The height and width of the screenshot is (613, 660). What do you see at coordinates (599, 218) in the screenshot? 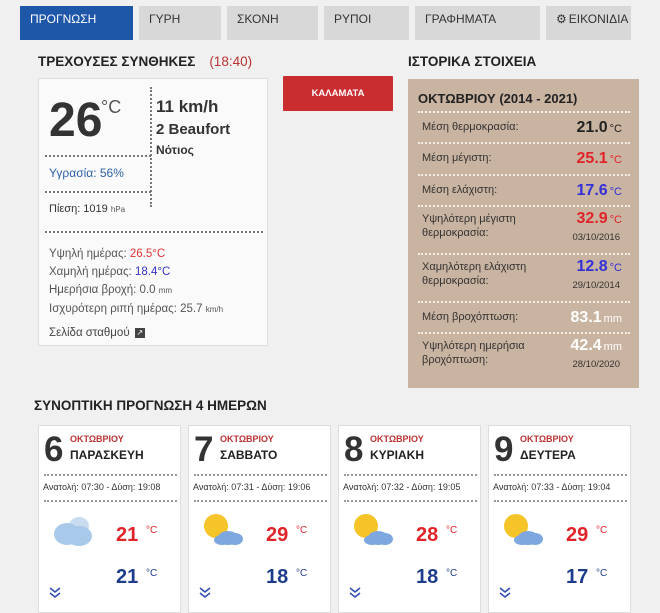
I see `history-value: 32.9 °C` at bounding box center [599, 218].